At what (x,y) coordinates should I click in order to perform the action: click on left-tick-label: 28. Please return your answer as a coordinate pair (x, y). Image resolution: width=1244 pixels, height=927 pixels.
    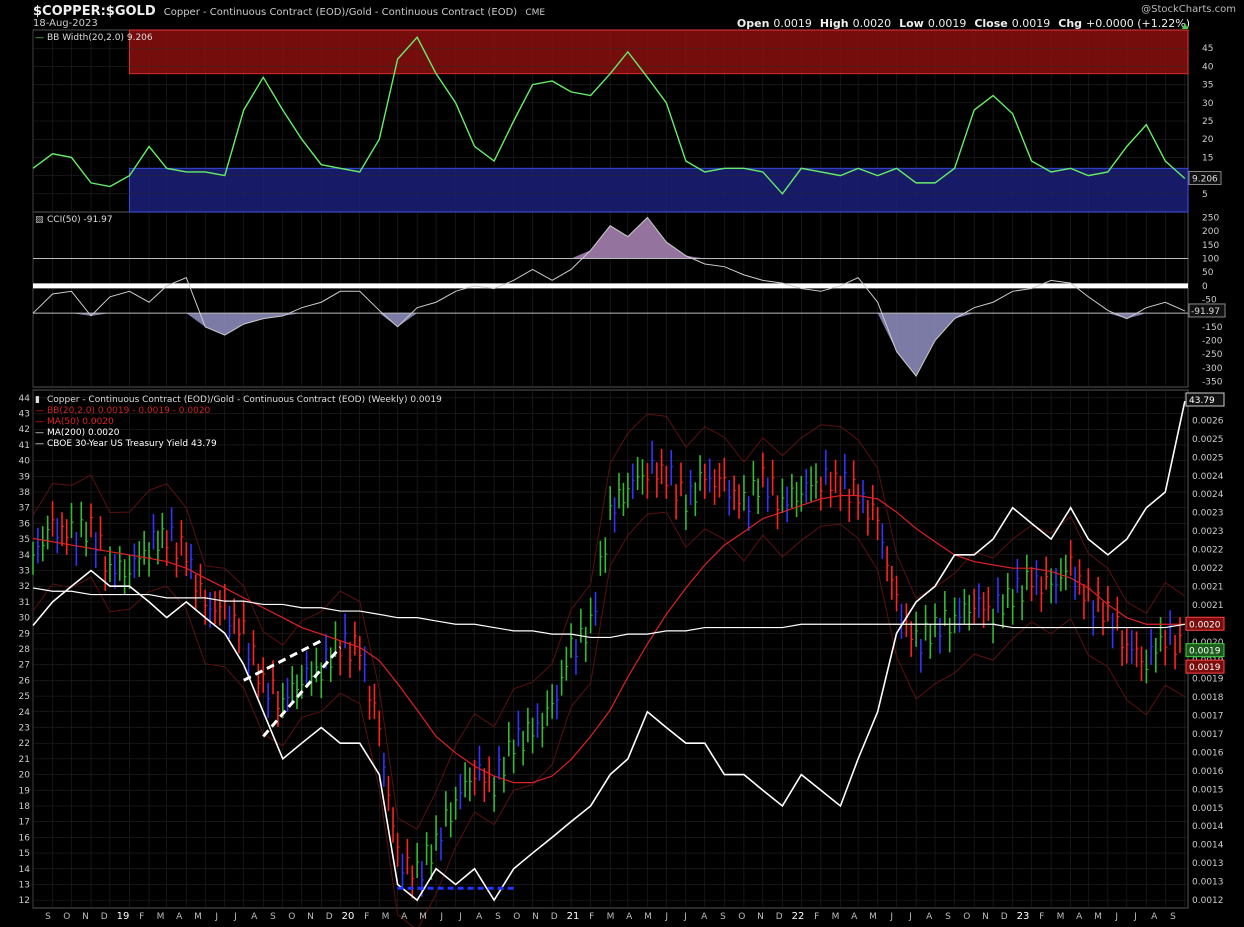
    Looking at the image, I should click on (25, 650).